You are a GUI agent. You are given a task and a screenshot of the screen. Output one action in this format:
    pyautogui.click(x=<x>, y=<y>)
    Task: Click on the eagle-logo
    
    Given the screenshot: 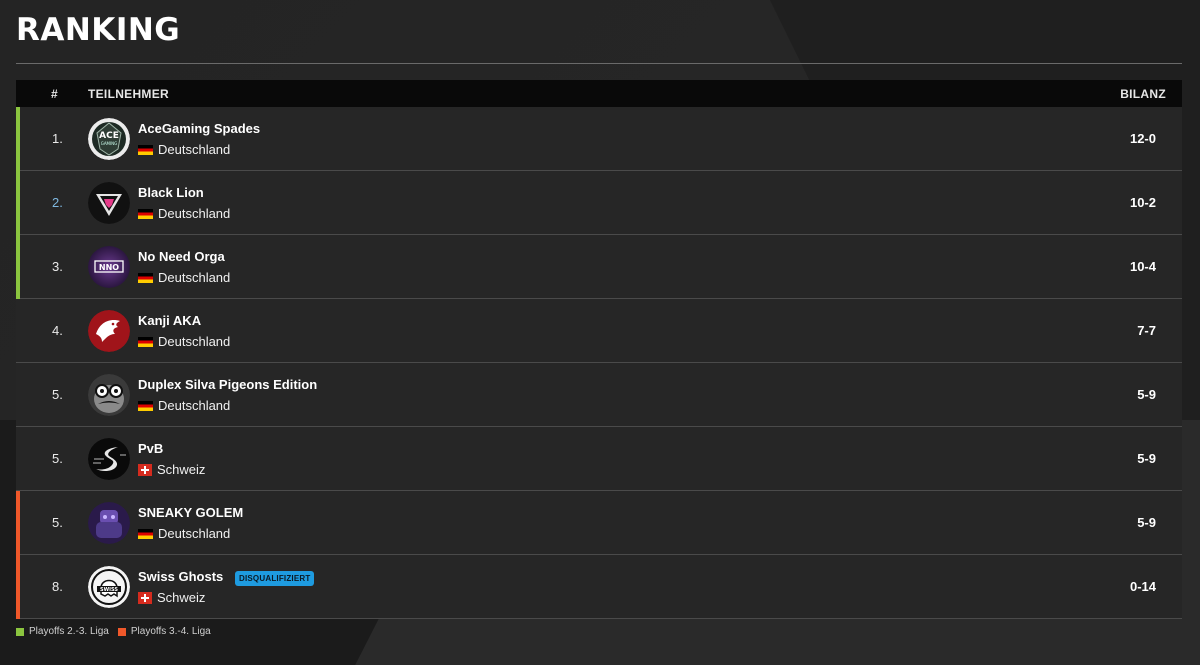 What is the action you would take?
    pyautogui.click(x=109, y=331)
    